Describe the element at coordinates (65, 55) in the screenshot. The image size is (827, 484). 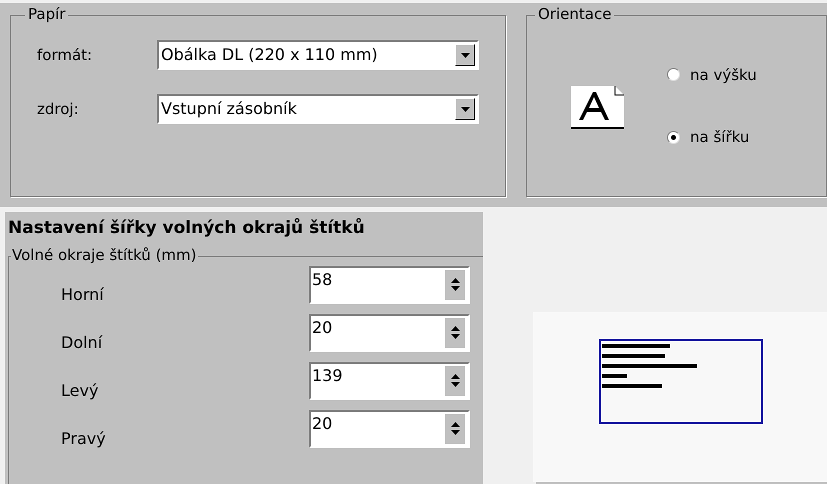
I see `field-label: formát:` at that location.